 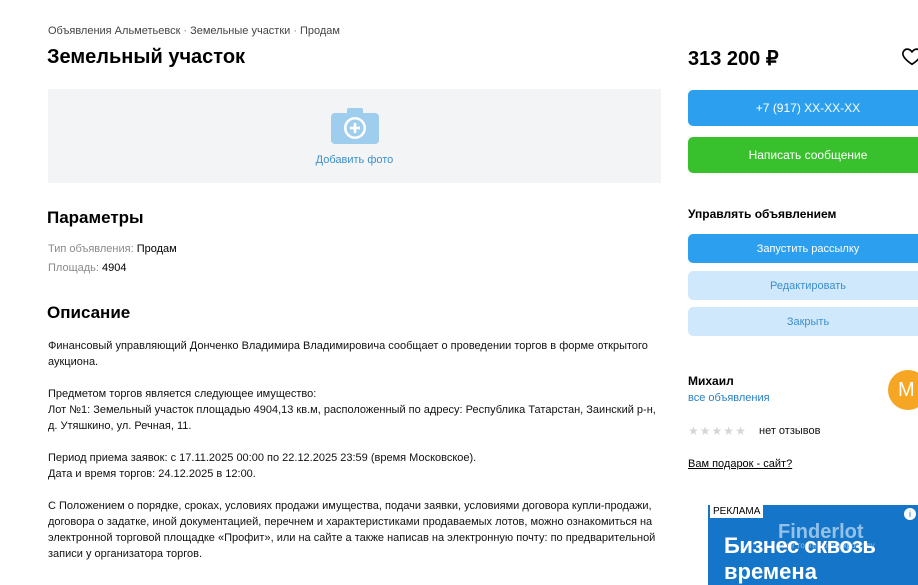 I want to click on breadcrumb-item-sell: Продам, so click(x=320, y=31).